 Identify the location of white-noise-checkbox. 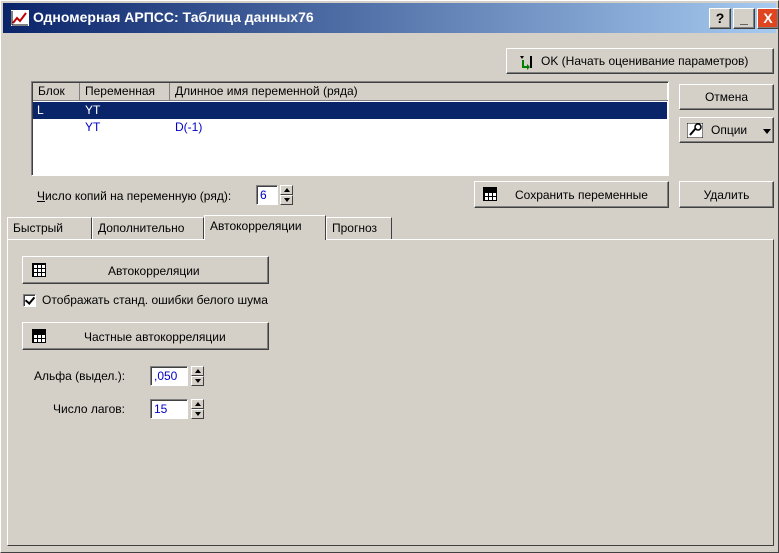
(29, 300).